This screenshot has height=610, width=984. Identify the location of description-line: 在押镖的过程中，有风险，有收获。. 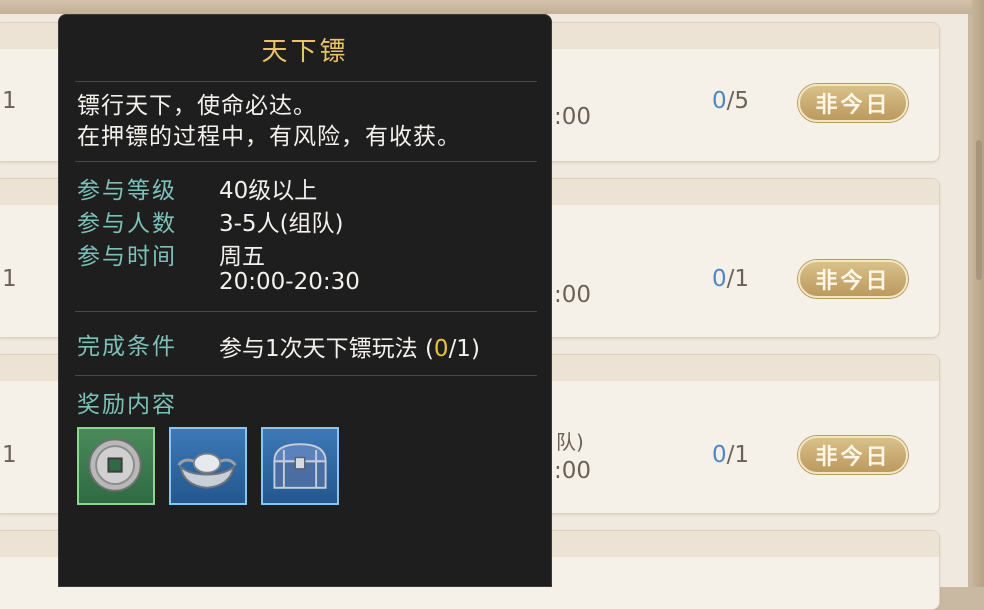
(269, 137).